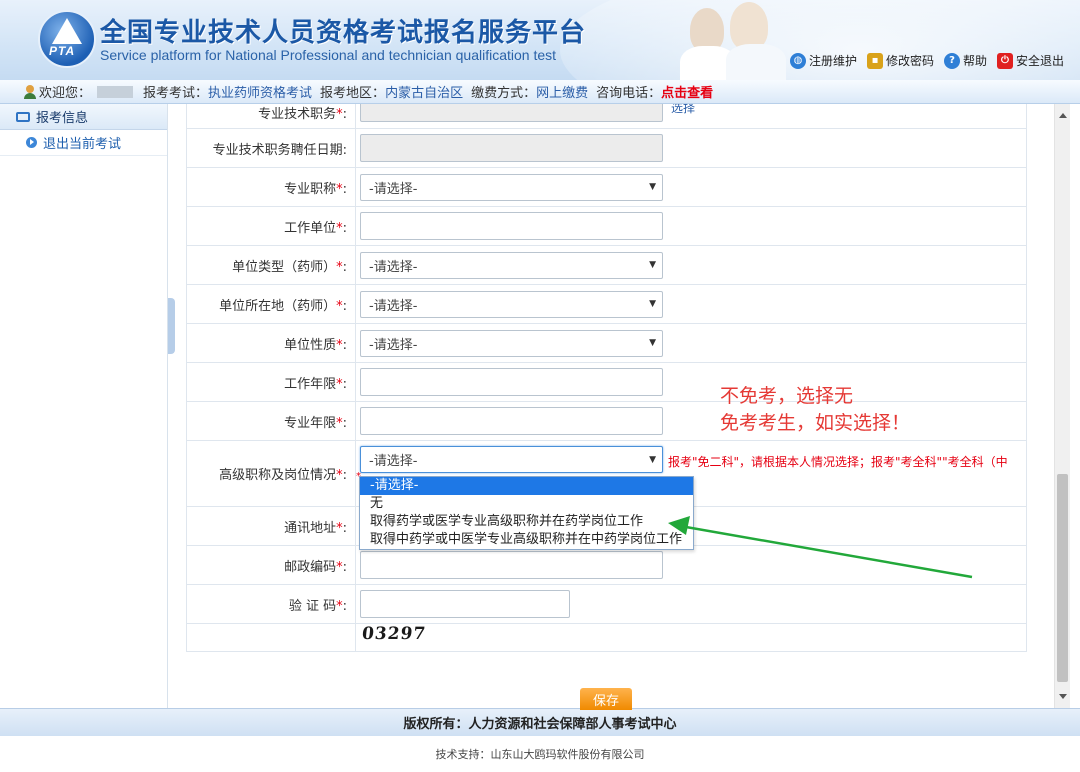 This screenshot has height=772, width=1080. Describe the element at coordinates (23, 116) in the screenshot. I see `window-icon` at that location.